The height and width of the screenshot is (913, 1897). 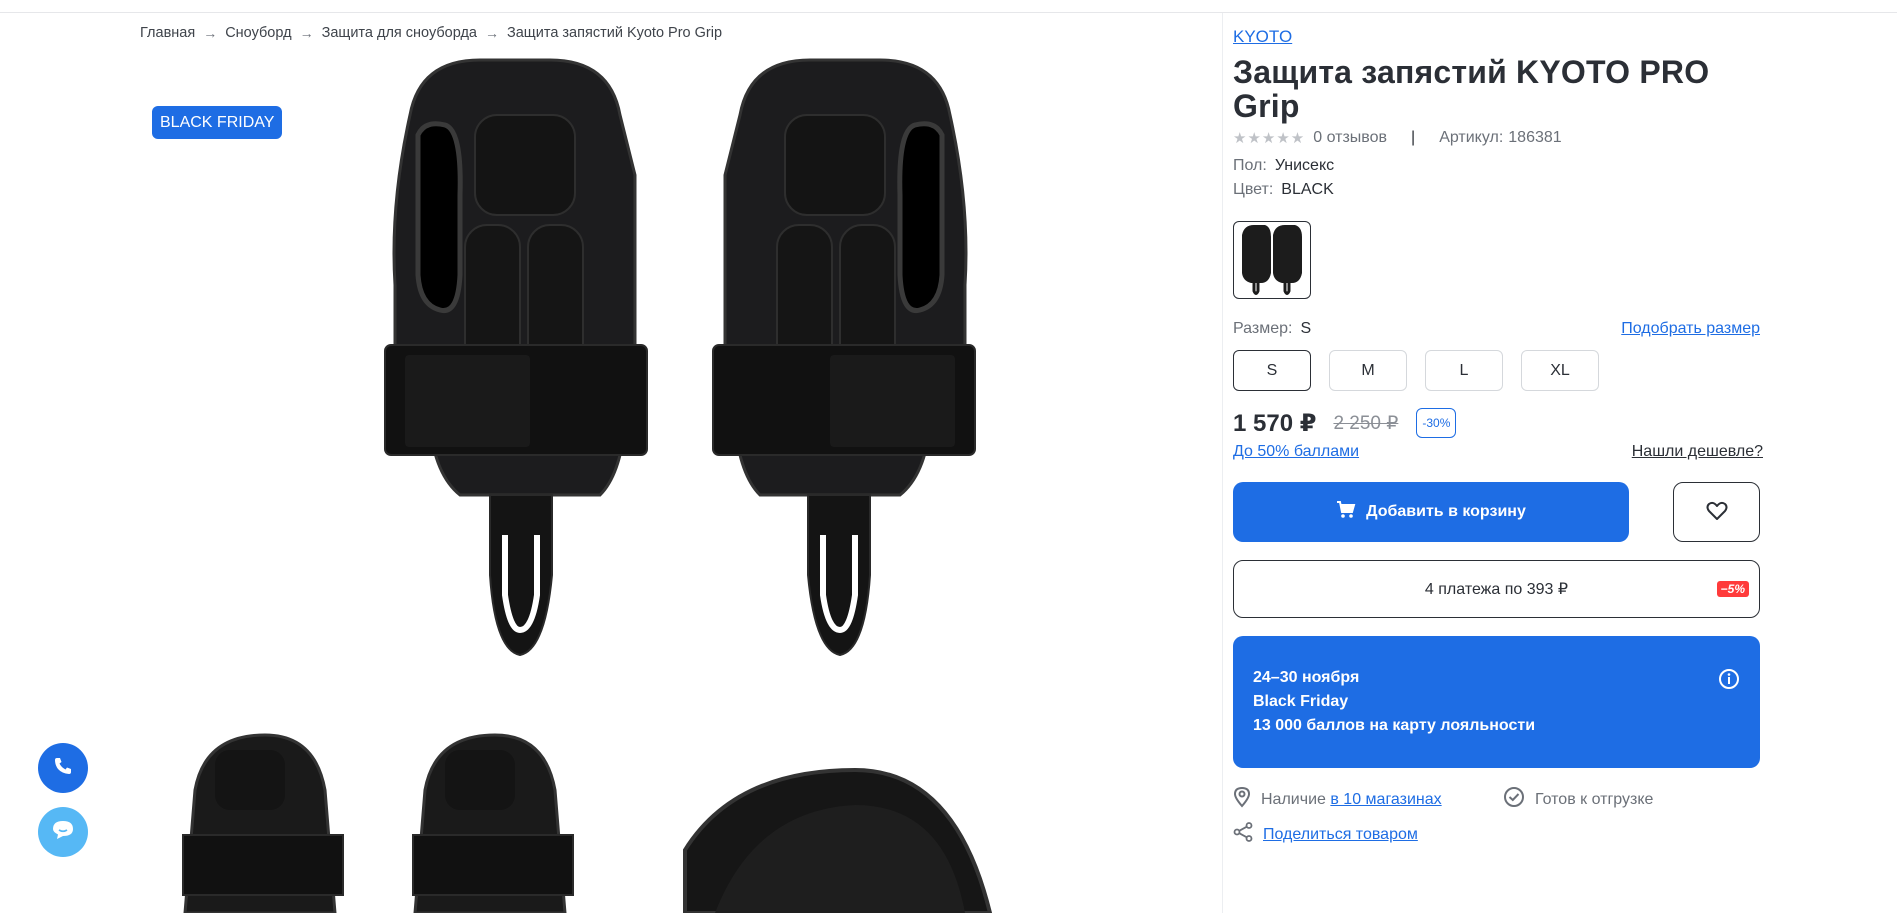 What do you see at coordinates (1263, 328) in the screenshot?
I see `size-label: Размер:` at bounding box center [1263, 328].